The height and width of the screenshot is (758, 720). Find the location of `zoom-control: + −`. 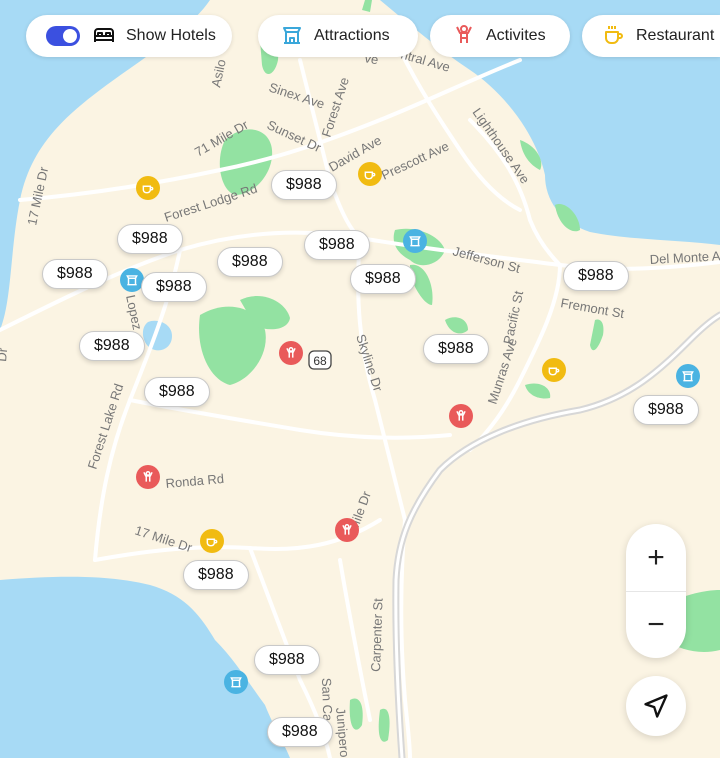

zoom-control: + − is located at coordinates (656, 591).